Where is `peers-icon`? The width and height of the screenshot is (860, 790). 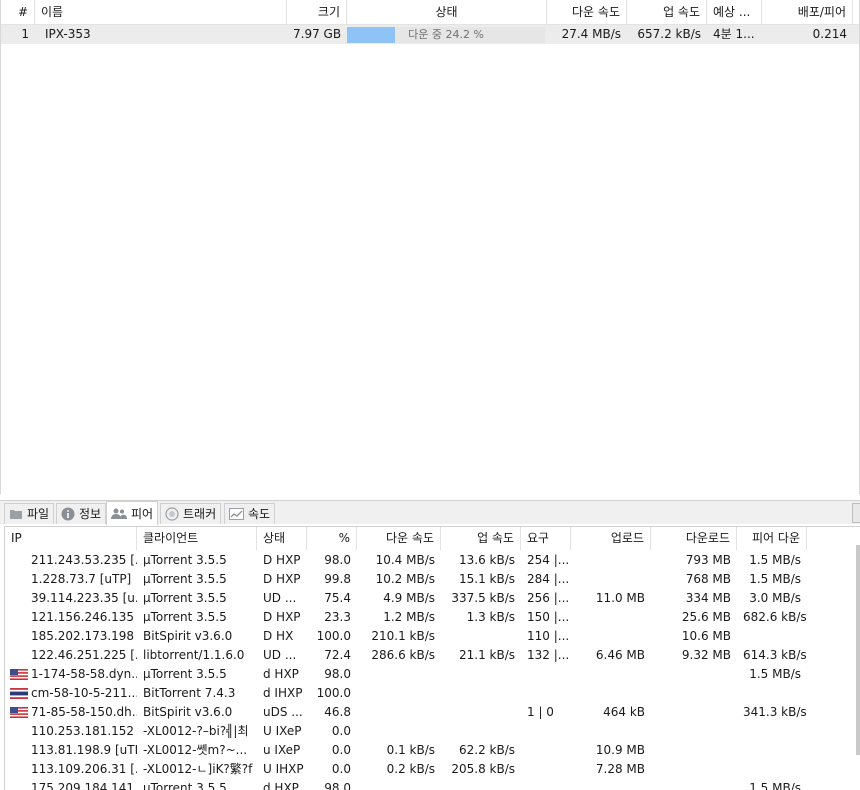 peers-icon is located at coordinates (119, 513).